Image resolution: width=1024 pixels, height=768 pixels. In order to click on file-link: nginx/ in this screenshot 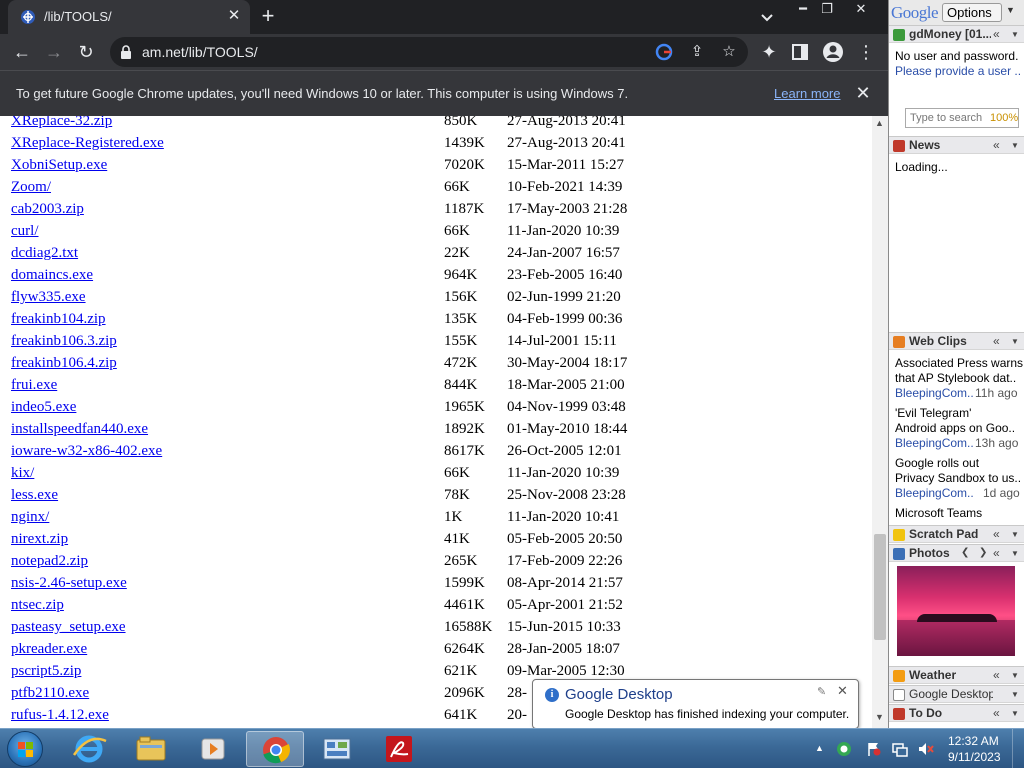, I will do `click(30, 517)`.